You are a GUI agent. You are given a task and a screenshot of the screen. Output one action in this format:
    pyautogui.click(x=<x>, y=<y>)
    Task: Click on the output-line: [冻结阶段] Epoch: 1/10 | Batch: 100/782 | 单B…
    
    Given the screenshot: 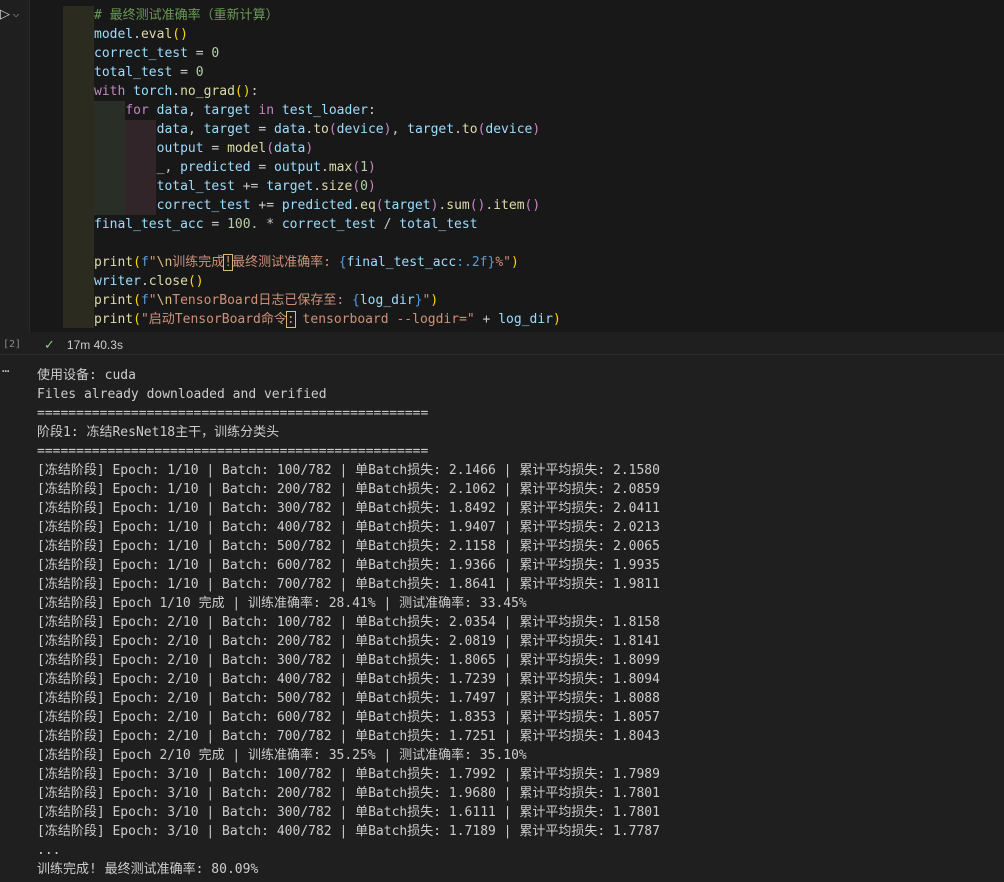 What is the action you would take?
    pyautogui.click(x=348, y=470)
    